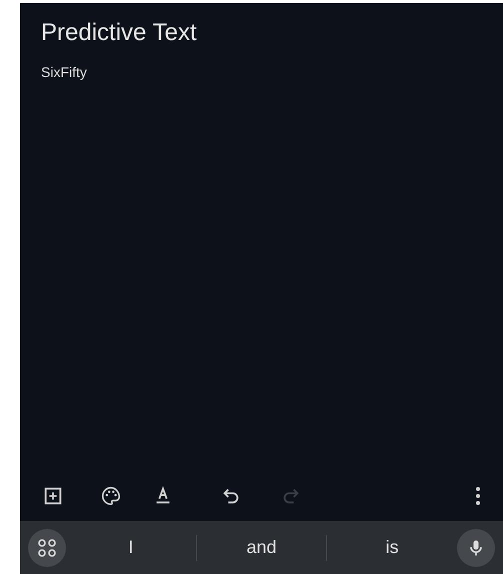  Describe the element at coordinates (392, 547) in the screenshot. I see `suggestion-word: is` at that location.